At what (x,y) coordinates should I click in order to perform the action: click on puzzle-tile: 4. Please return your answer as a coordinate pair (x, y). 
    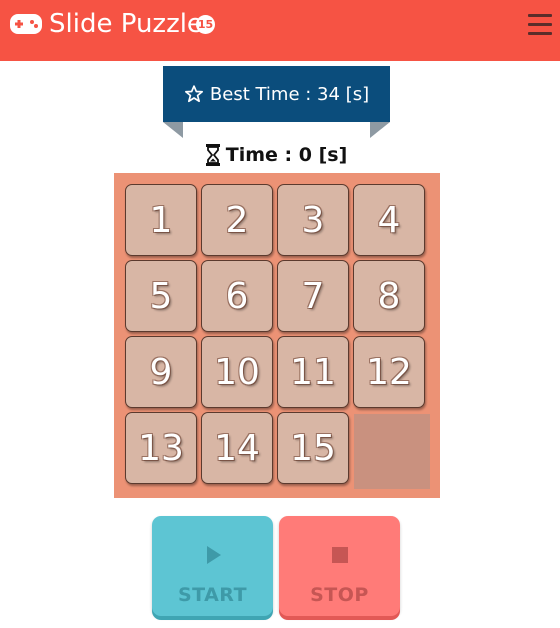
    Looking at the image, I should click on (389, 220).